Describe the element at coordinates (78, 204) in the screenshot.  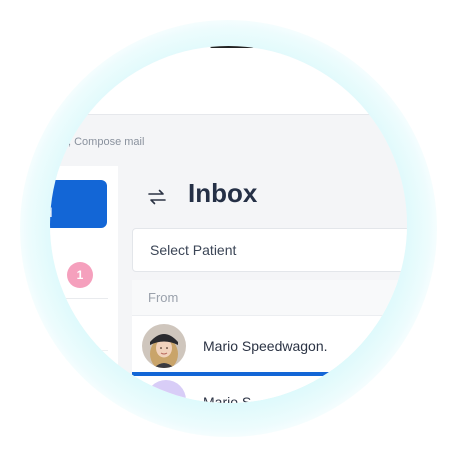
I see `compose-mail-button: ail` at that location.